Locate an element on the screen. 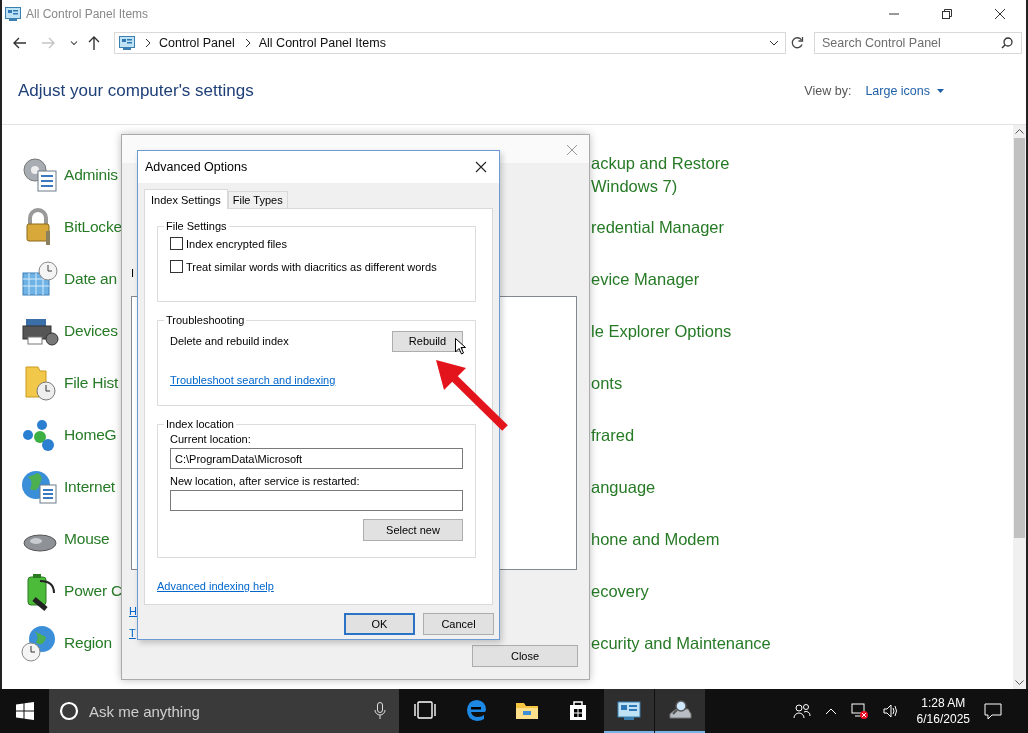  control-panel-item: ackup and Restore Windows 7) is located at coordinates (660, 175).